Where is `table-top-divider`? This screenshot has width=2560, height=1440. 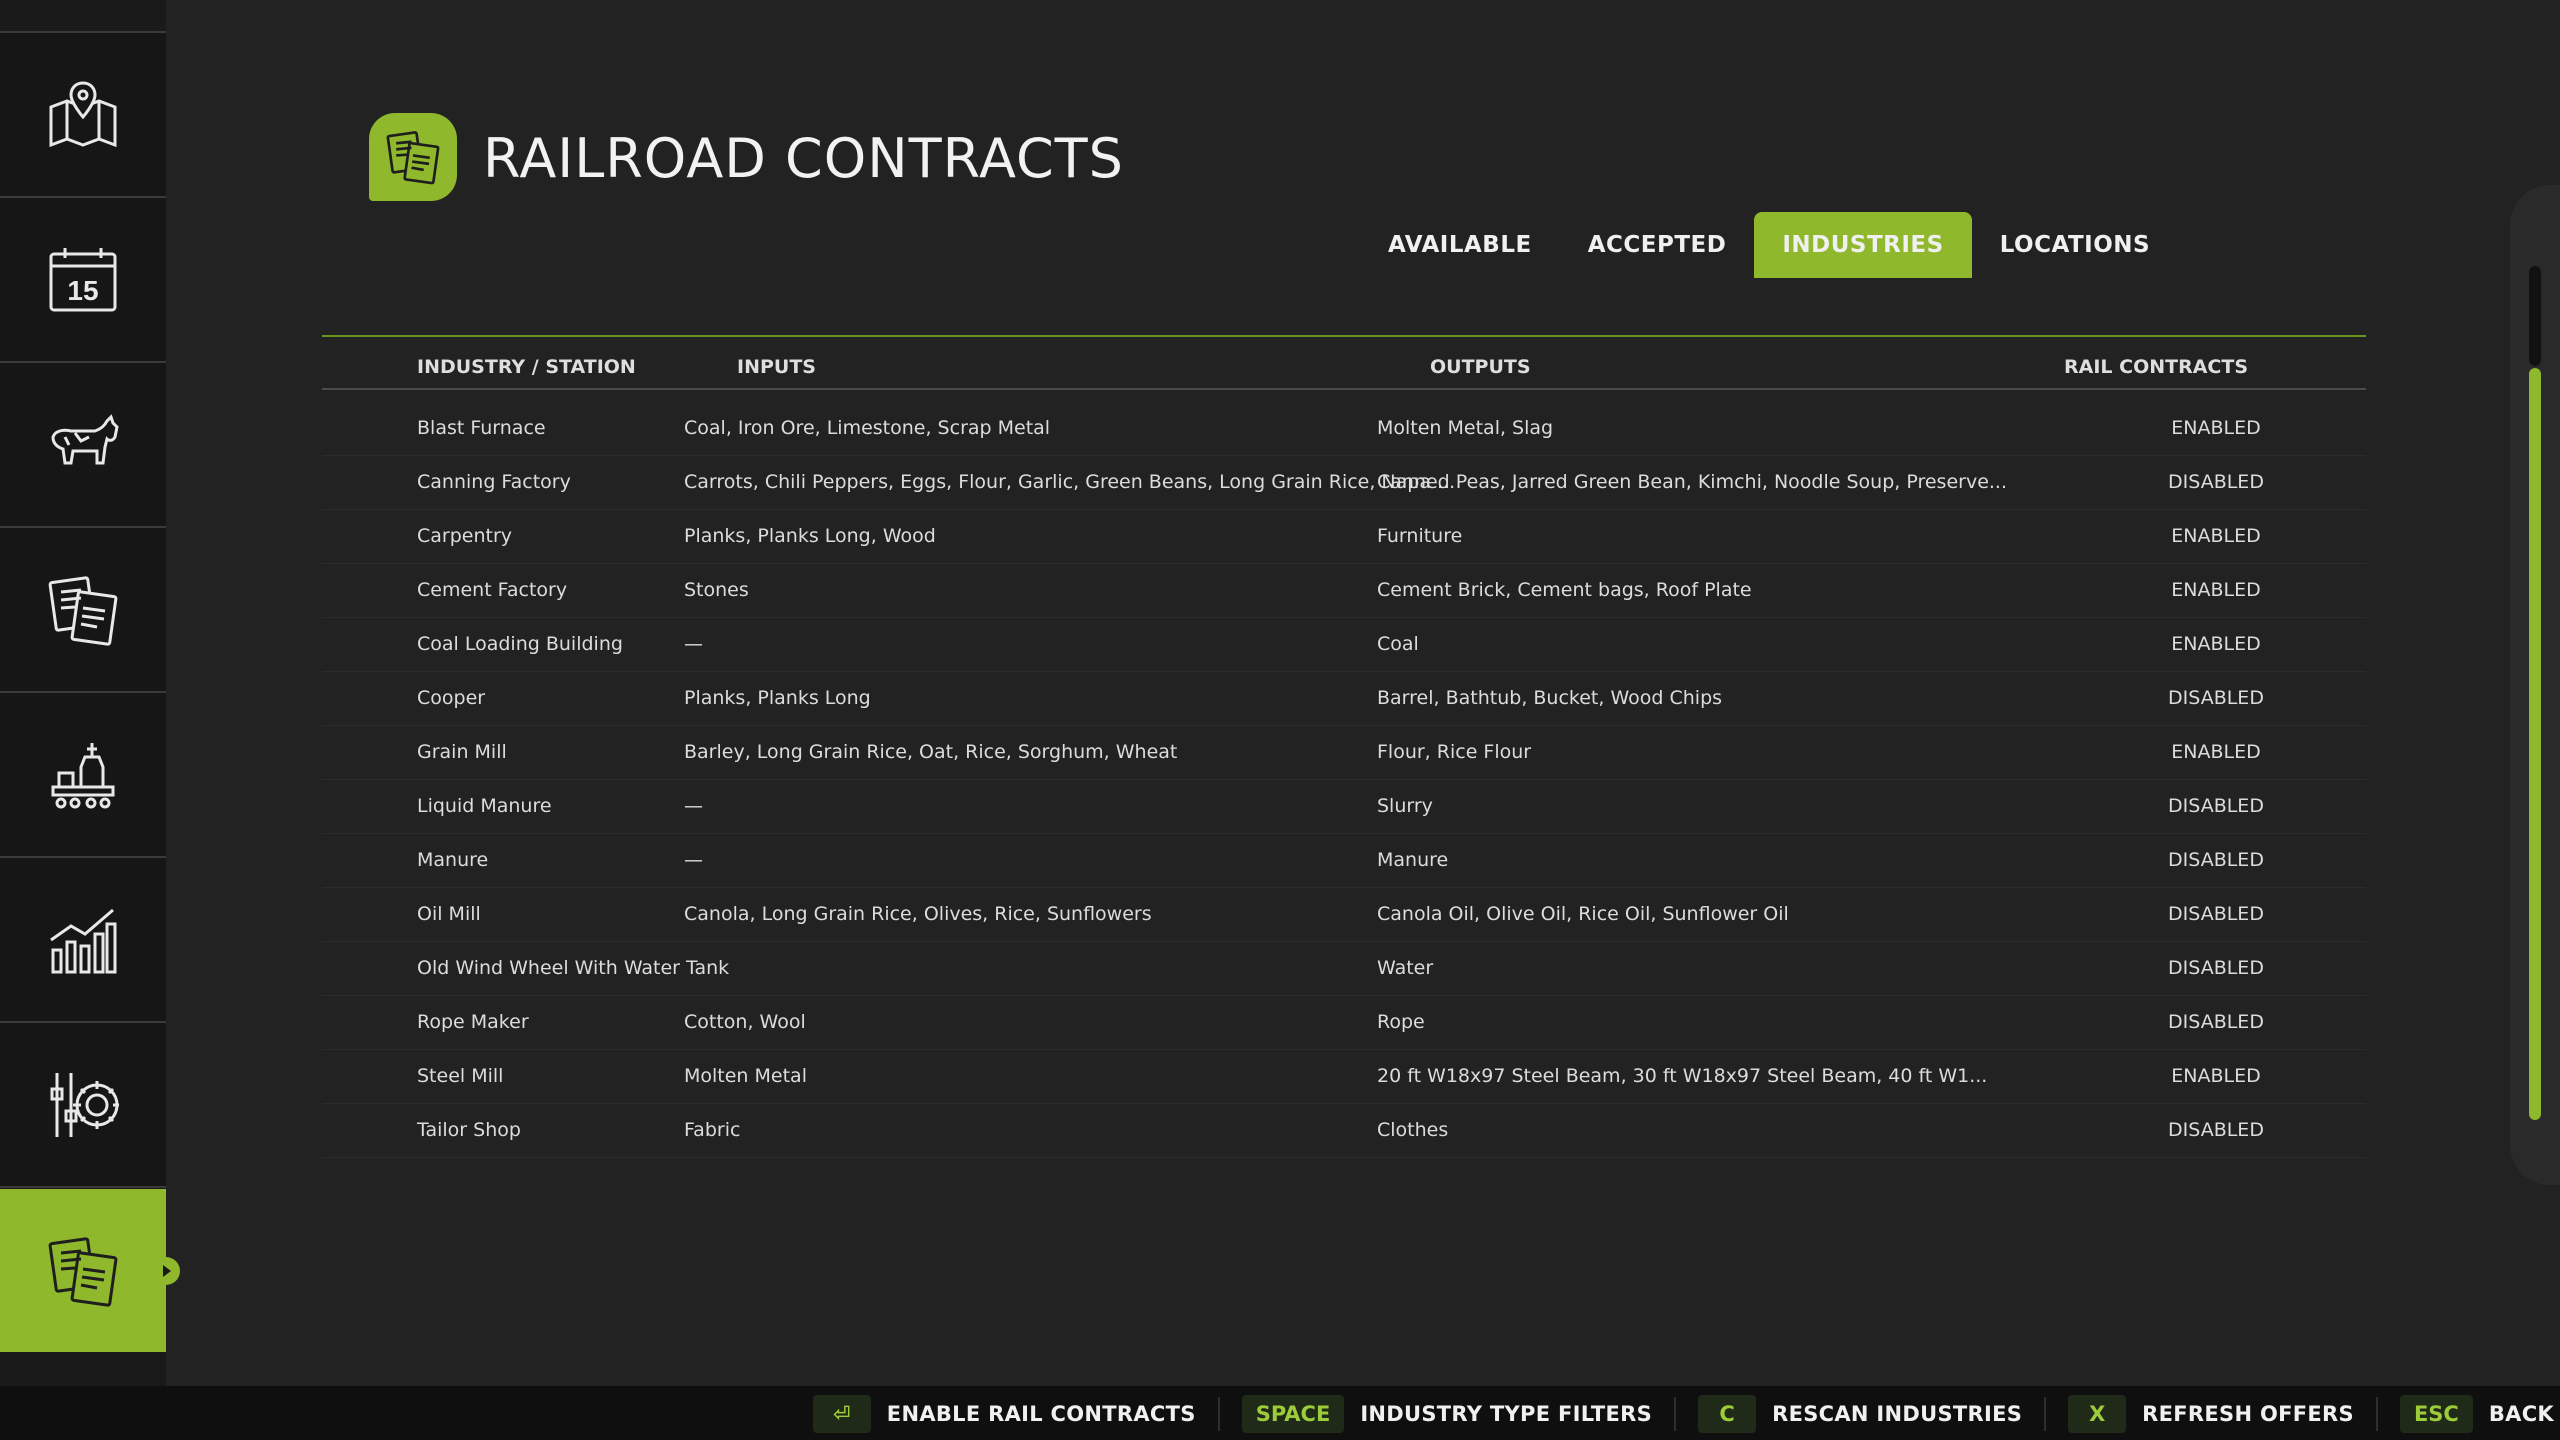 table-top-divider is located at coordinates (1344, 336).